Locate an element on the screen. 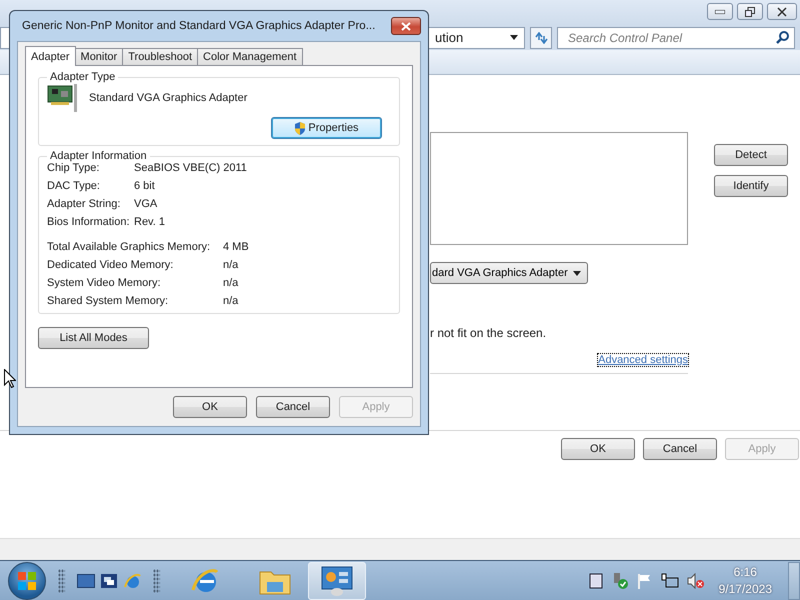 The width and height of the screenshot is (800, 600). info-value: 6 bit is located at coordinates (145, 186).